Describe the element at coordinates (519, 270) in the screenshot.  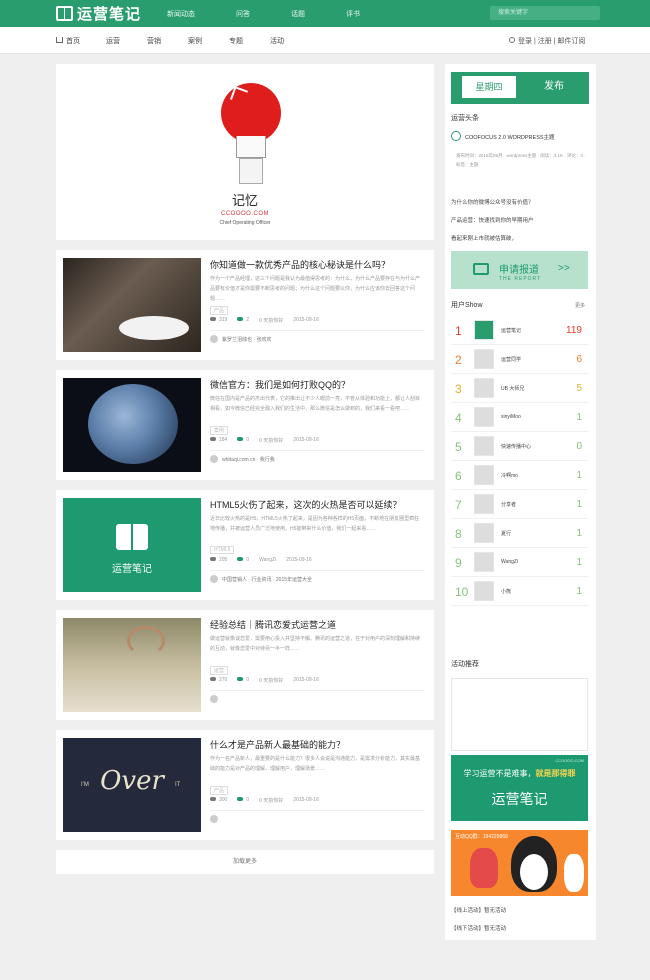
I see `report-banner: 申请报道 THE REPORT >>` at that location.